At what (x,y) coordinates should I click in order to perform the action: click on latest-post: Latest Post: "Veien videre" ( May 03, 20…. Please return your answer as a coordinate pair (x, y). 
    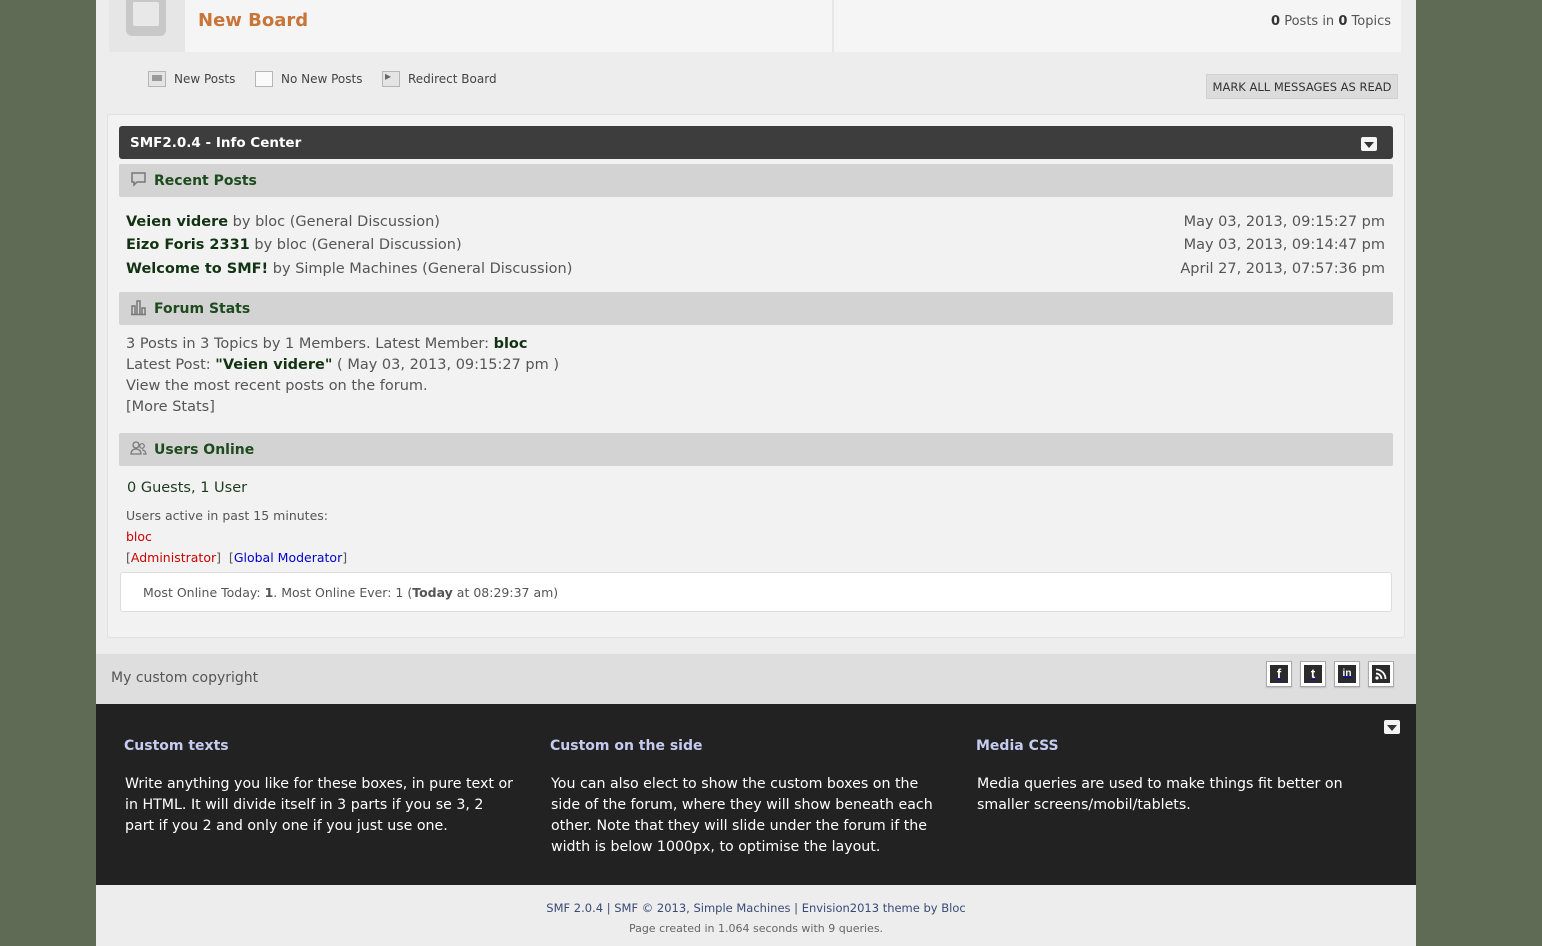
    Looking at the image, I should click on (342, 365).